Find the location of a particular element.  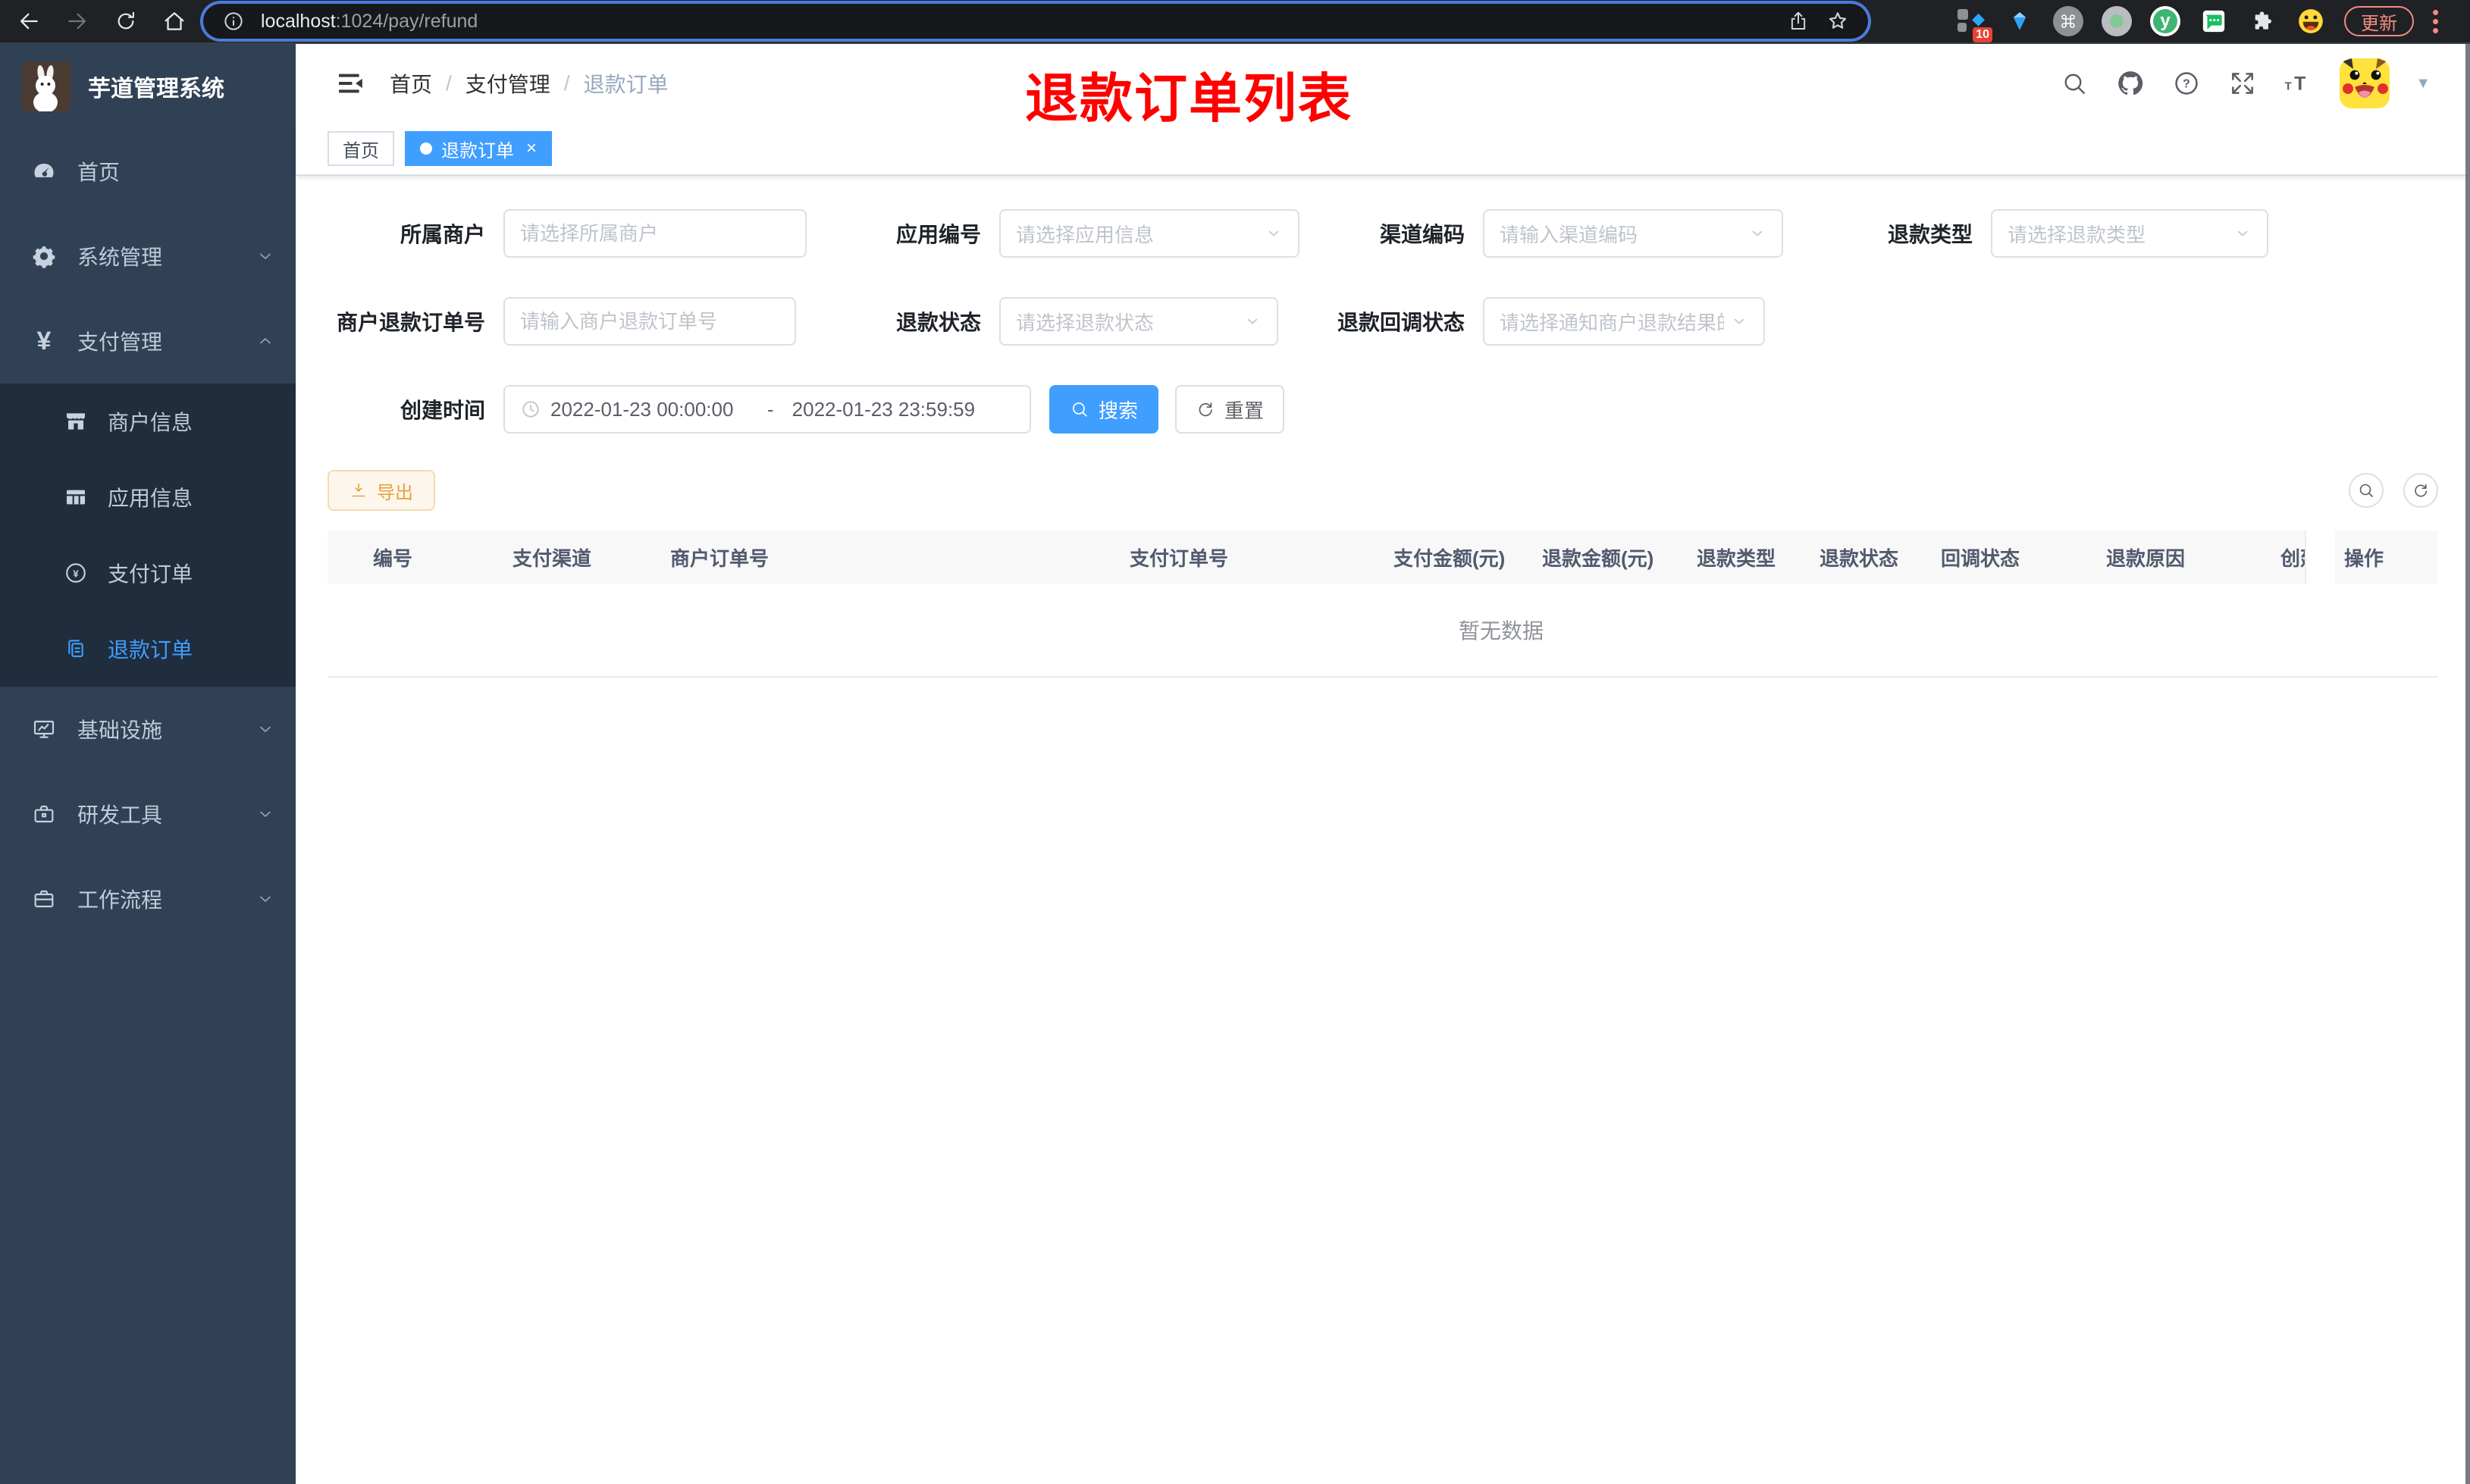

profile-emoji-icon is located at coordinates (2311, 21).